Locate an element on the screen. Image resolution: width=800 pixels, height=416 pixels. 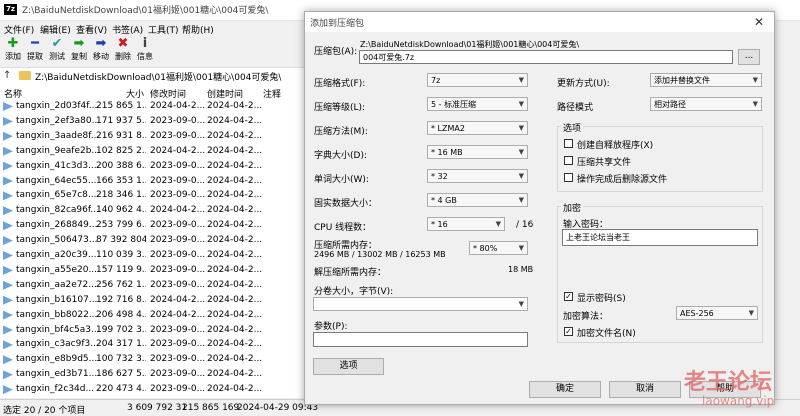
format-label: 压缩格式(F): is located at coordinates (340, 84).